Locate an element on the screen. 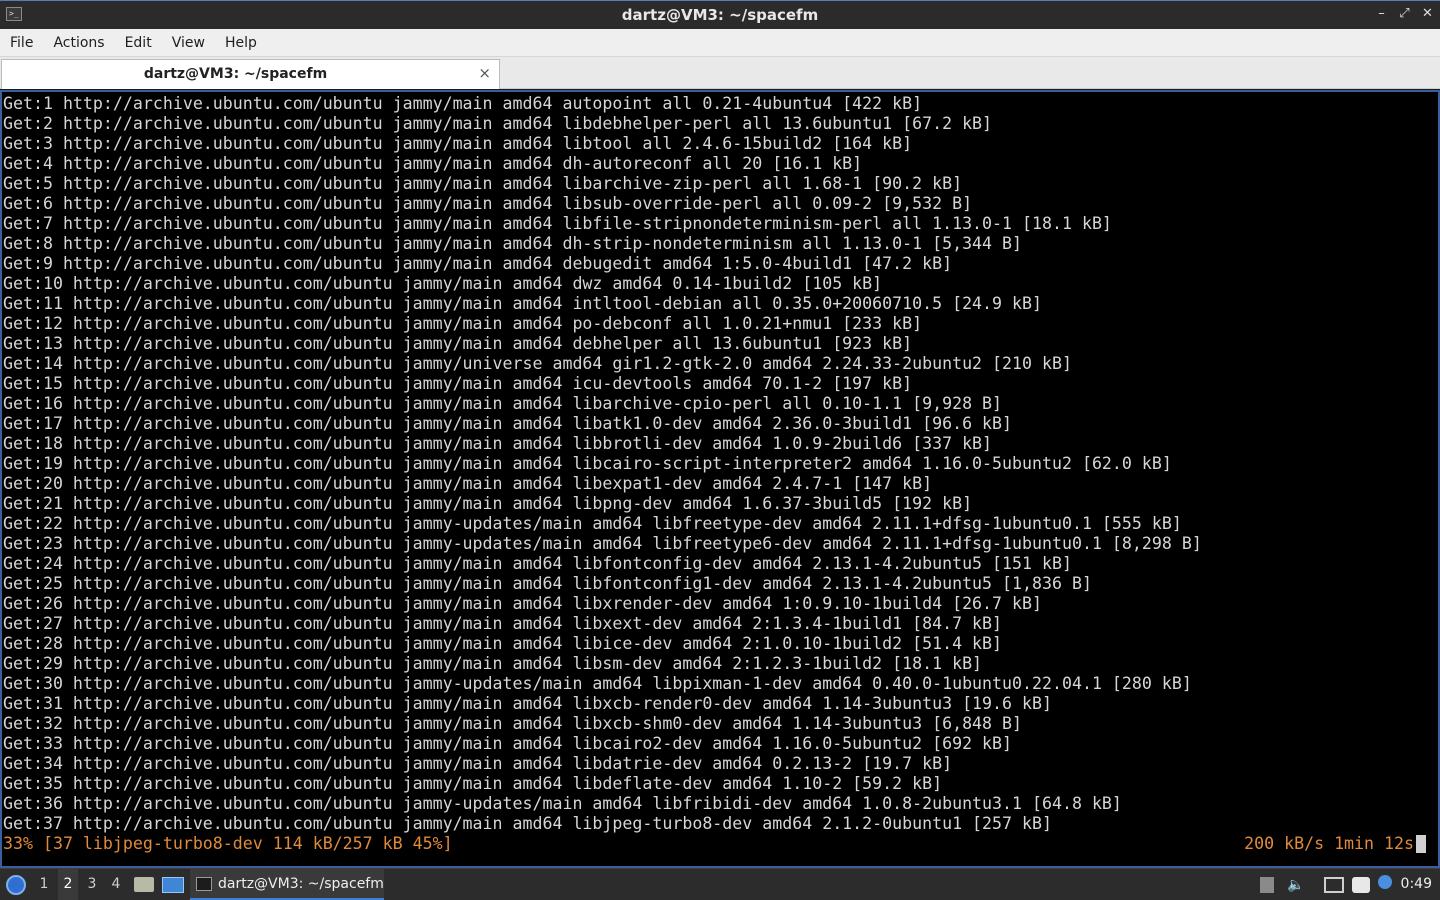  menu-edit: Edit is located at coordinates (138, 43).